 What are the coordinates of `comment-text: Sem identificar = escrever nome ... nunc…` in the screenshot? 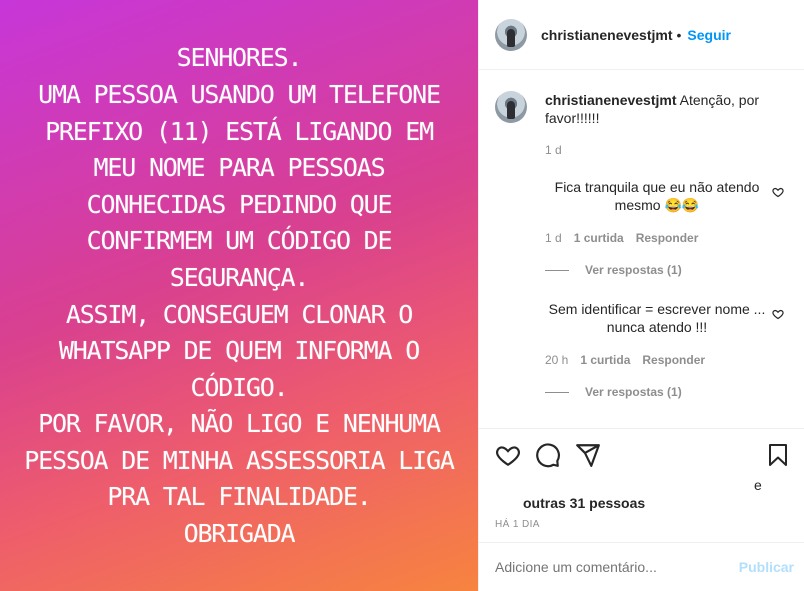 It's located at (657, 318).